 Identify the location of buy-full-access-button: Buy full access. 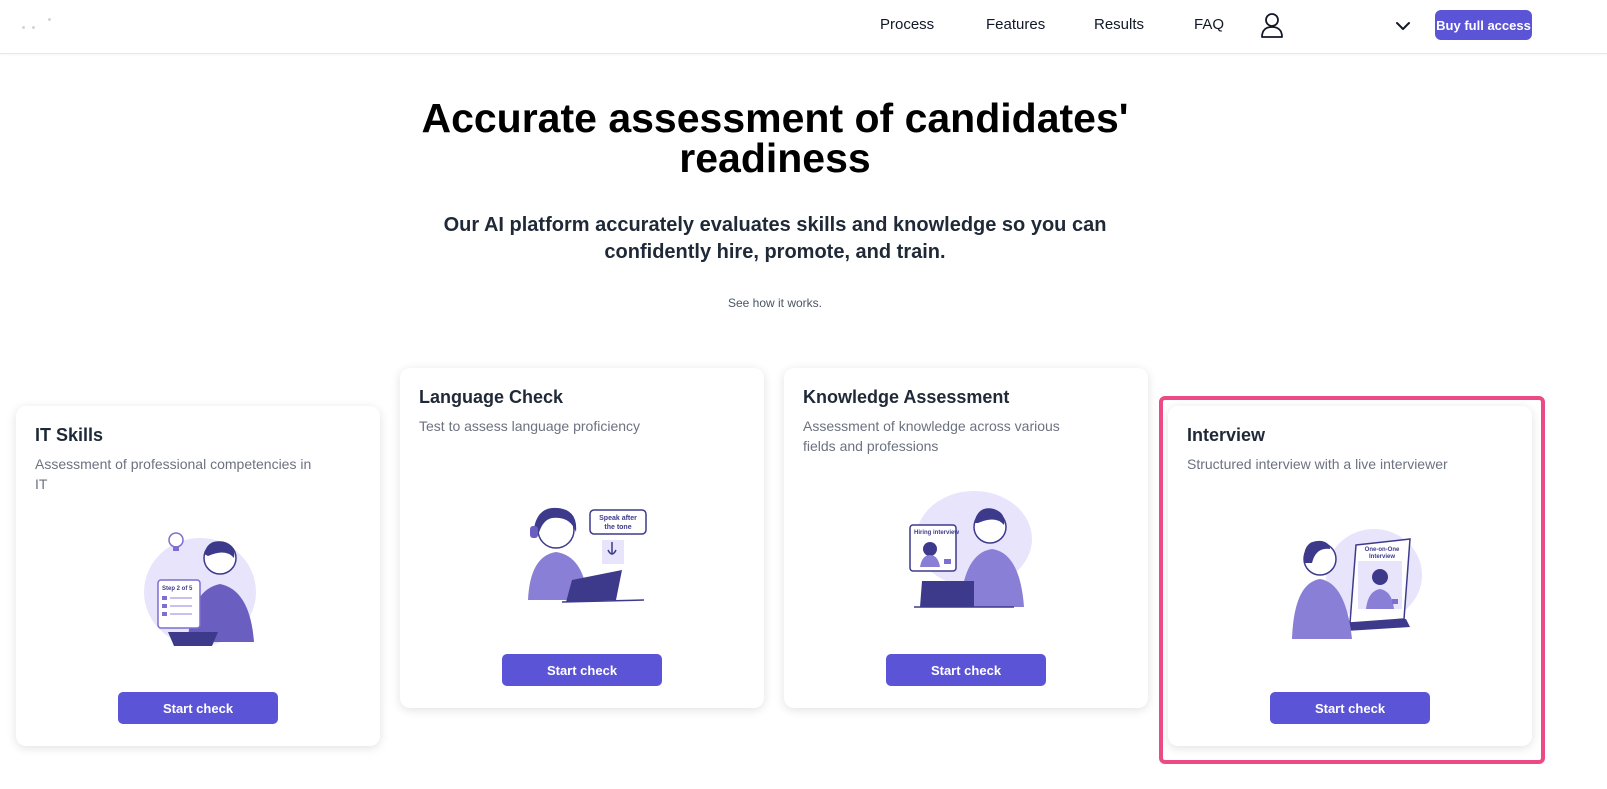
(1483, 25).